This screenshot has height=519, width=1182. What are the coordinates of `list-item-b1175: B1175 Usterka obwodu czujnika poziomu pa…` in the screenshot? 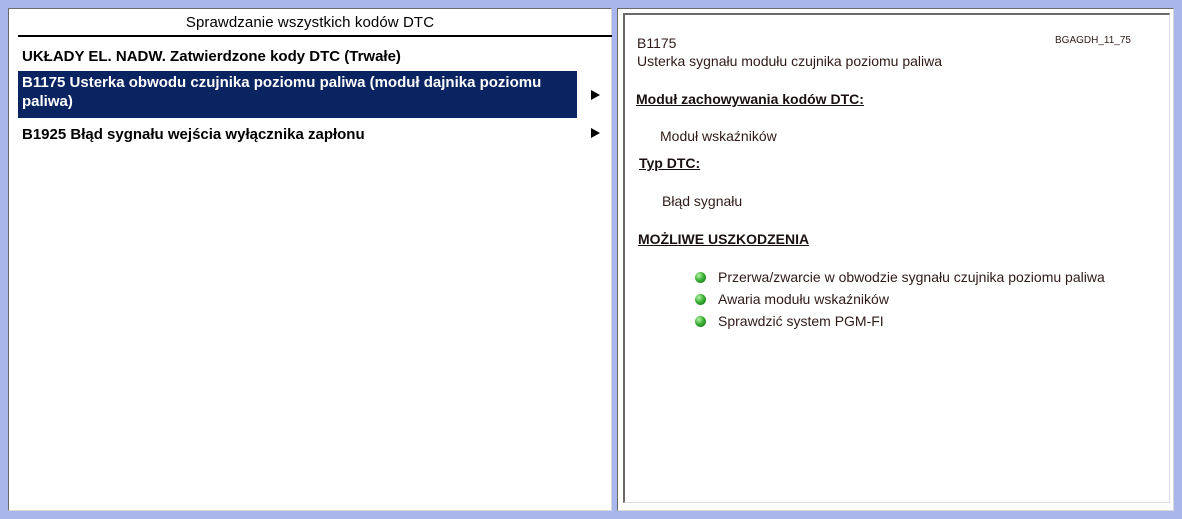 It's located at (297, 94).